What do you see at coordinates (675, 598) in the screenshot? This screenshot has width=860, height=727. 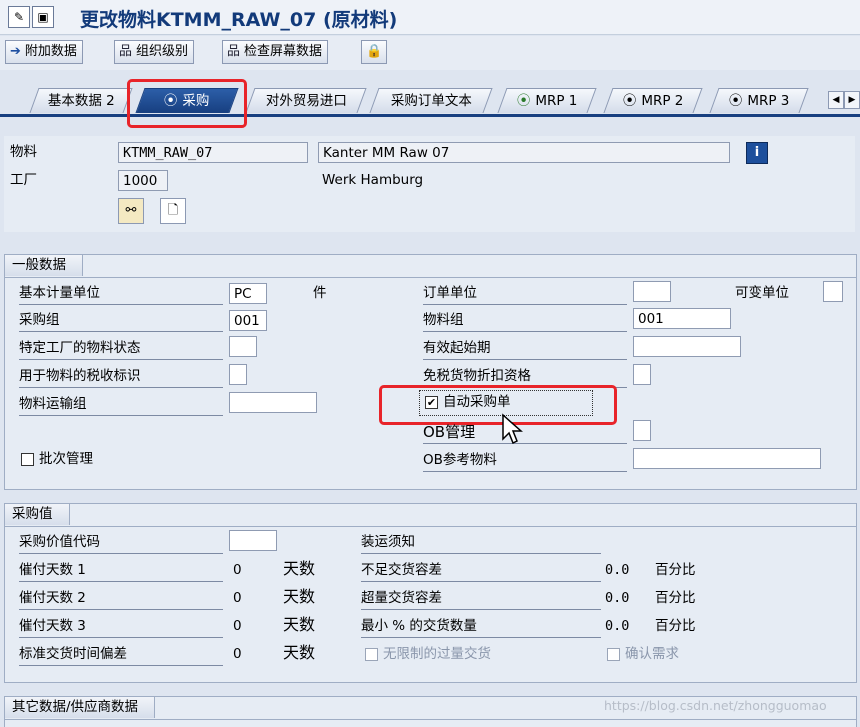 I see `over-tolerance-unit: 百分比` at bounding box center [675, 598].